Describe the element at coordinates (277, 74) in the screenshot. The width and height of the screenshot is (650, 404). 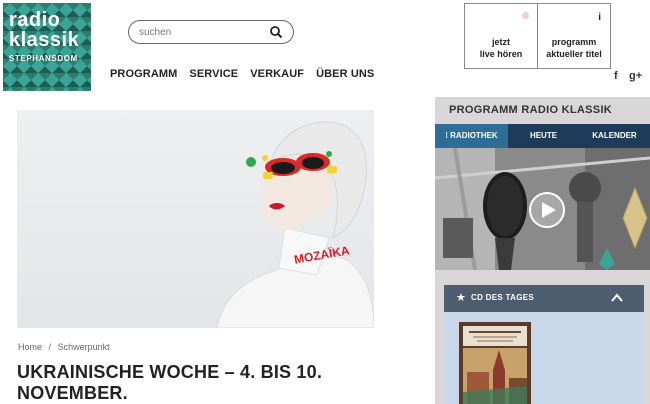
I see `nav-verkauf: VERKAUF` at that location.